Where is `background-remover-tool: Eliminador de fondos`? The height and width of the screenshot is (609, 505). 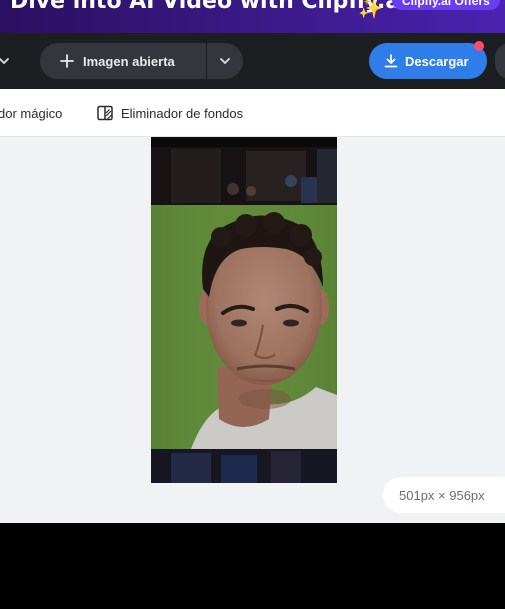
background-remover-tool: Eliminador de fondos is located at coordinates (169, 113).